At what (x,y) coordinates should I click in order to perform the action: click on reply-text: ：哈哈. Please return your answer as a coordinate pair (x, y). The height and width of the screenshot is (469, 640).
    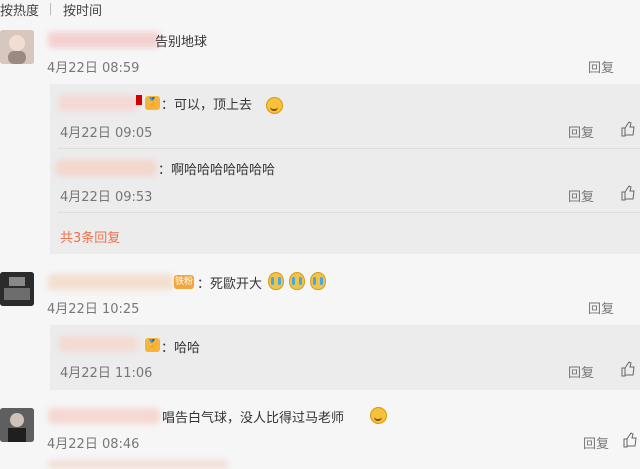
    Looking at the image, I should click on (181, 348).